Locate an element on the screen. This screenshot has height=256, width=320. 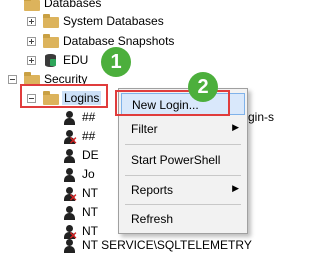
tree-node-edu: EDU is located at coordinates (134, 61).